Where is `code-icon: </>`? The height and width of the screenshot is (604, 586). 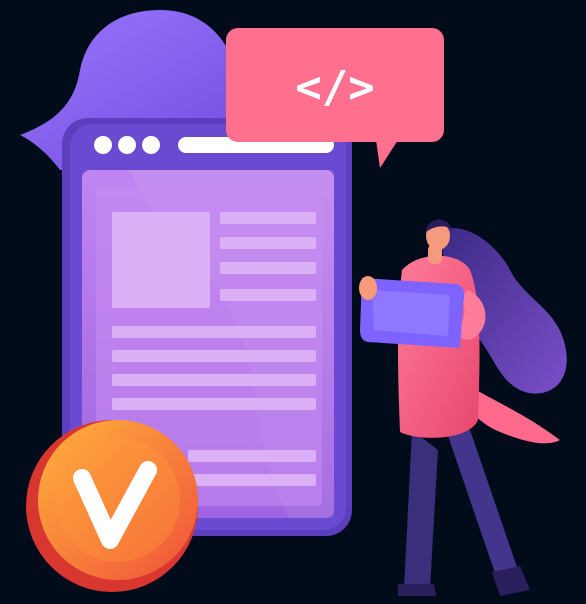 code-icon: </> is located at coordinates (334, 87).